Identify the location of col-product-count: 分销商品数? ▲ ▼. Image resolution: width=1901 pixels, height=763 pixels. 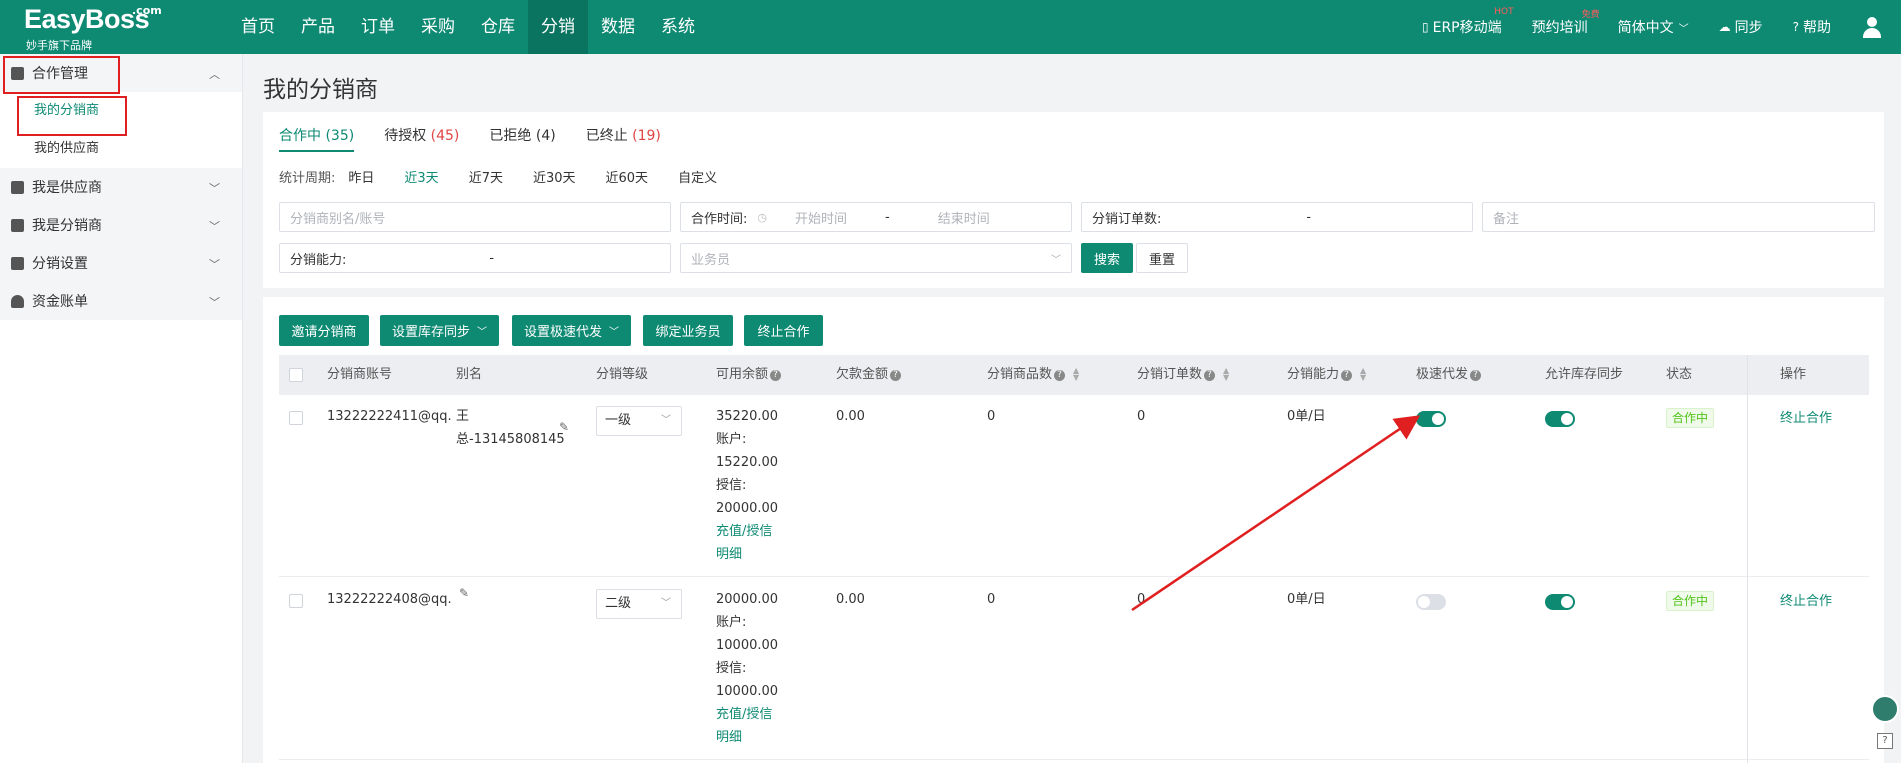
(1033, 375).